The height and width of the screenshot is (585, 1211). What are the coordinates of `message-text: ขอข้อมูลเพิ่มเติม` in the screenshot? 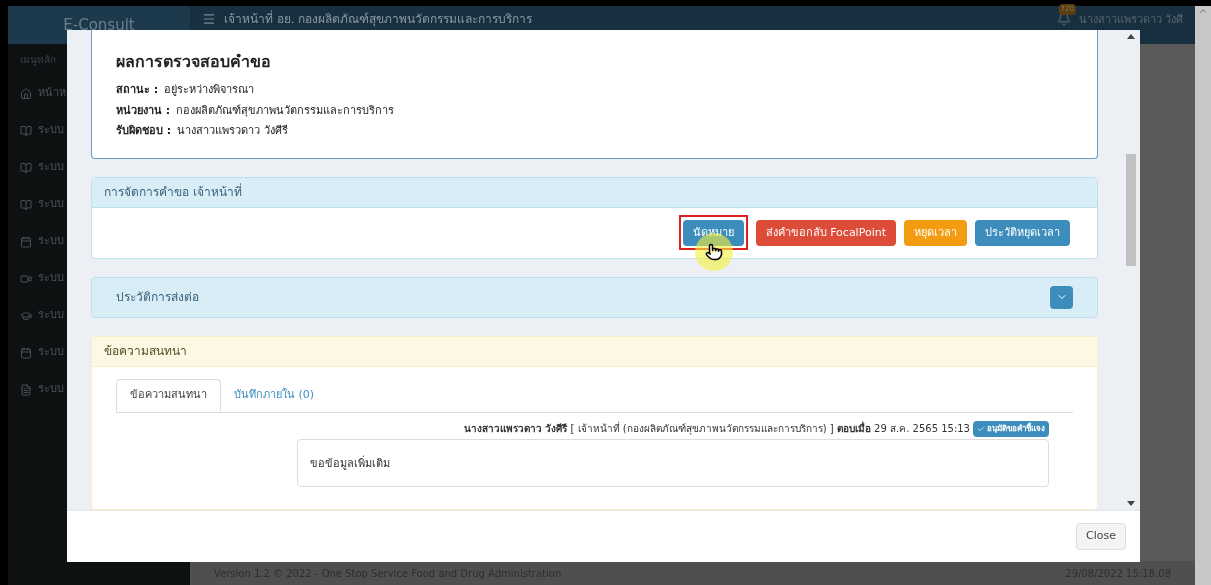 It's located at (350, 463).